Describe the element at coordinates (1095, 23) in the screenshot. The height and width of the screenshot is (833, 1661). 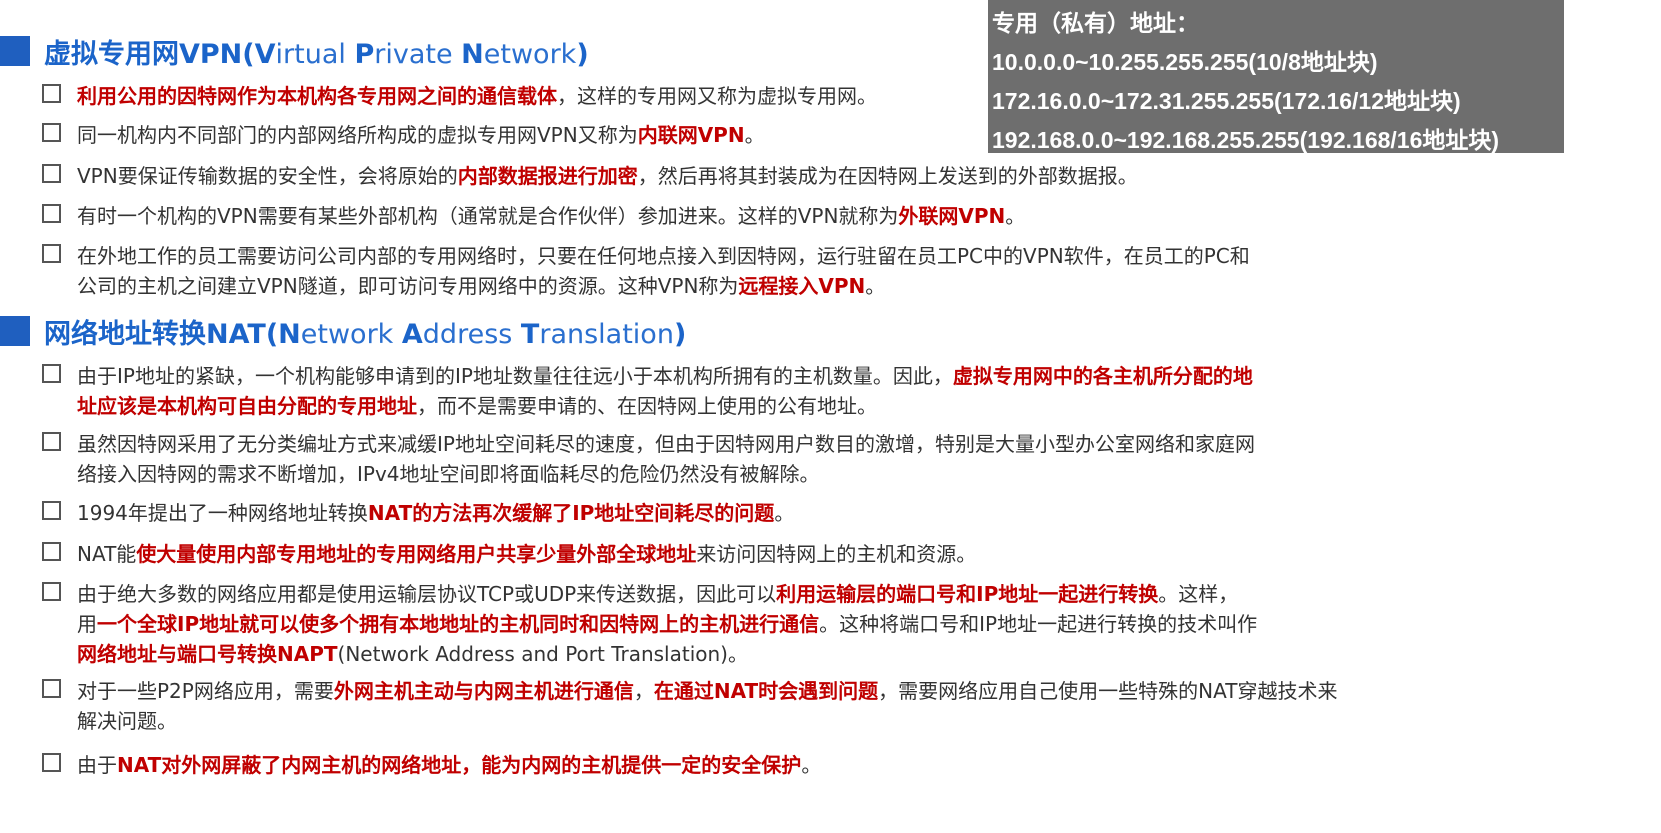
I see `private-address-title: 专用（私有）地址：` at that location.